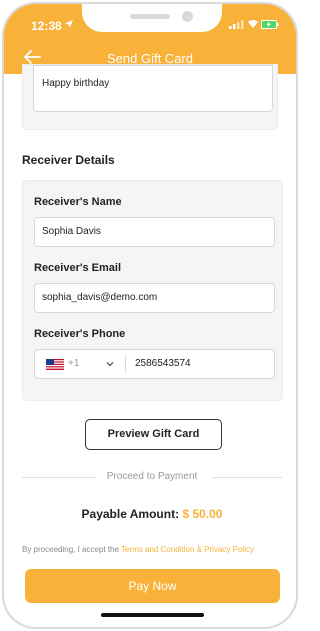 Image resolution: width=320 pixels, height=631 pixels. Describe the element at coordinates (68, 160) in the screenshot. I see `receiver-section-title: Receiver Details` at that location.